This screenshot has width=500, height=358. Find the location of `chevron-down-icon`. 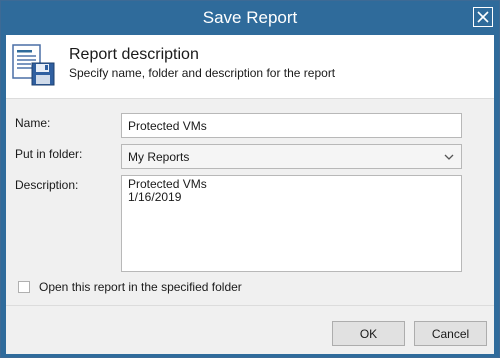

chevron-down-icon is located at coordinates (449, 156).